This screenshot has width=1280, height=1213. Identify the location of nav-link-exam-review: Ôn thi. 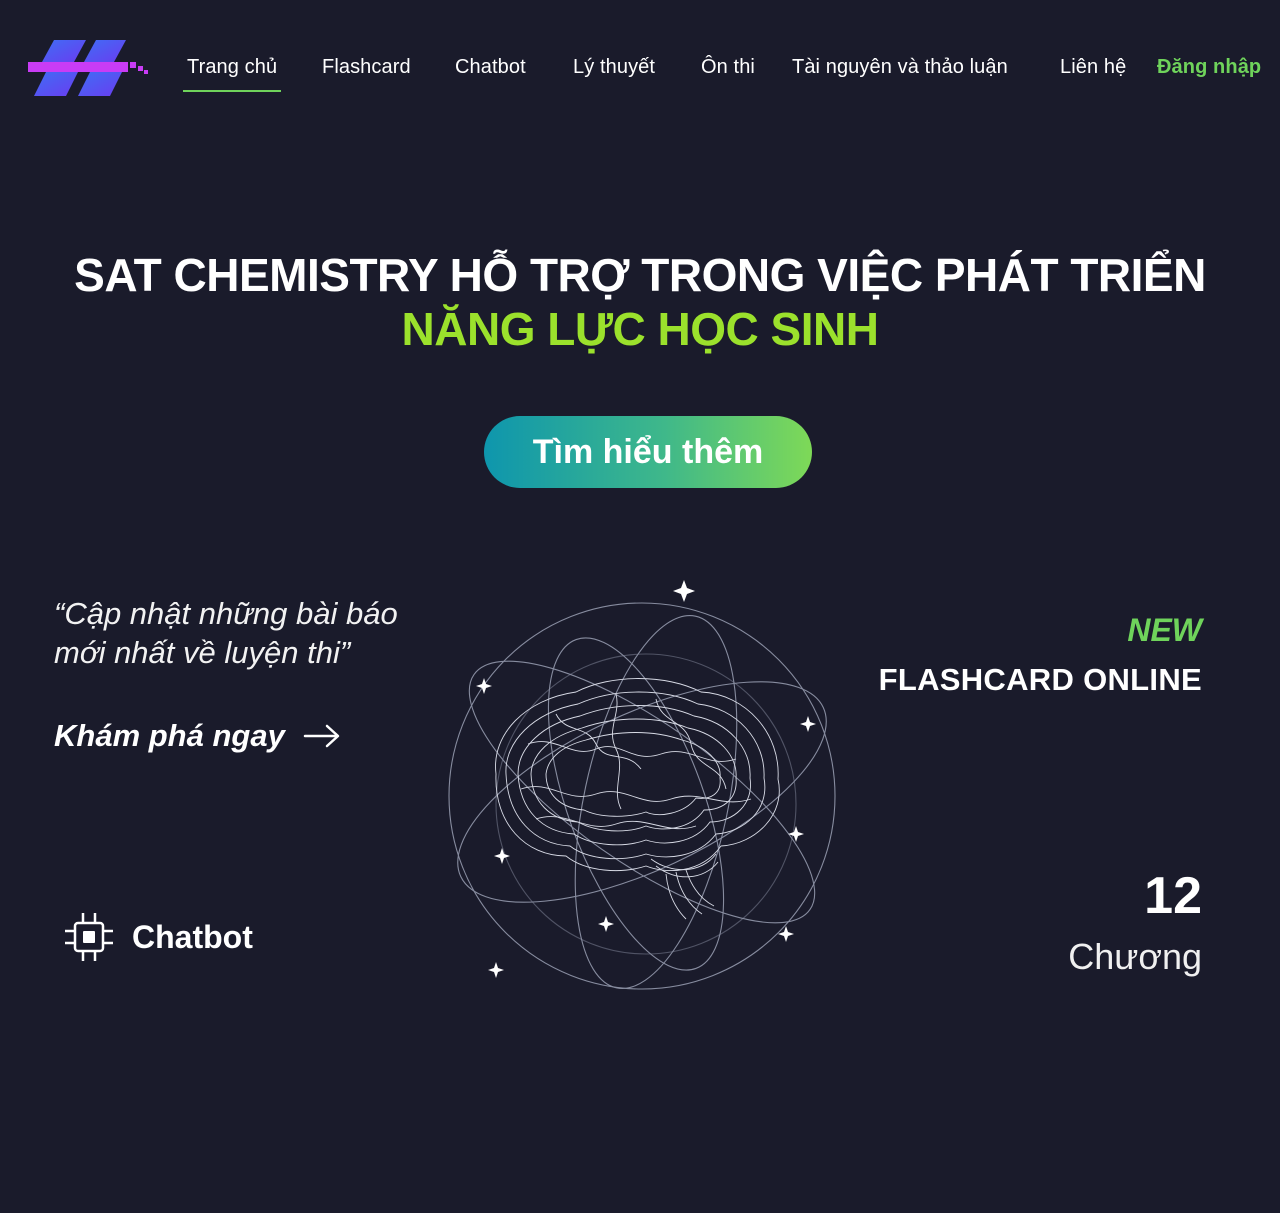
(728, 67).